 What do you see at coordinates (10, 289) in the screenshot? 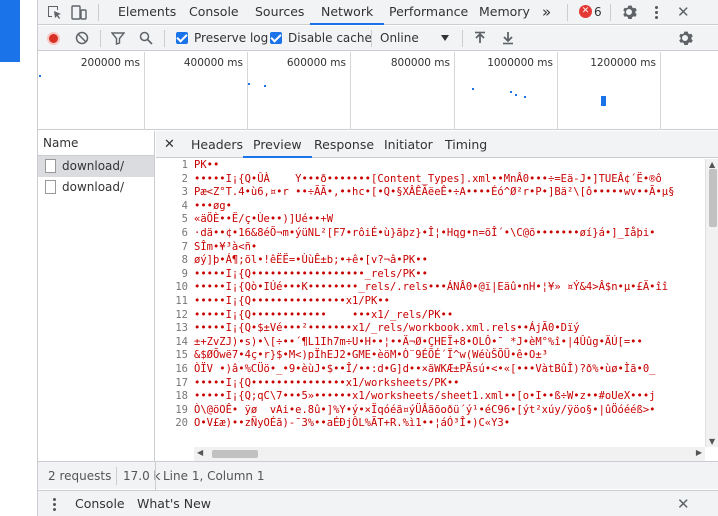
I see `page-background` at bounding box center [10, 289].